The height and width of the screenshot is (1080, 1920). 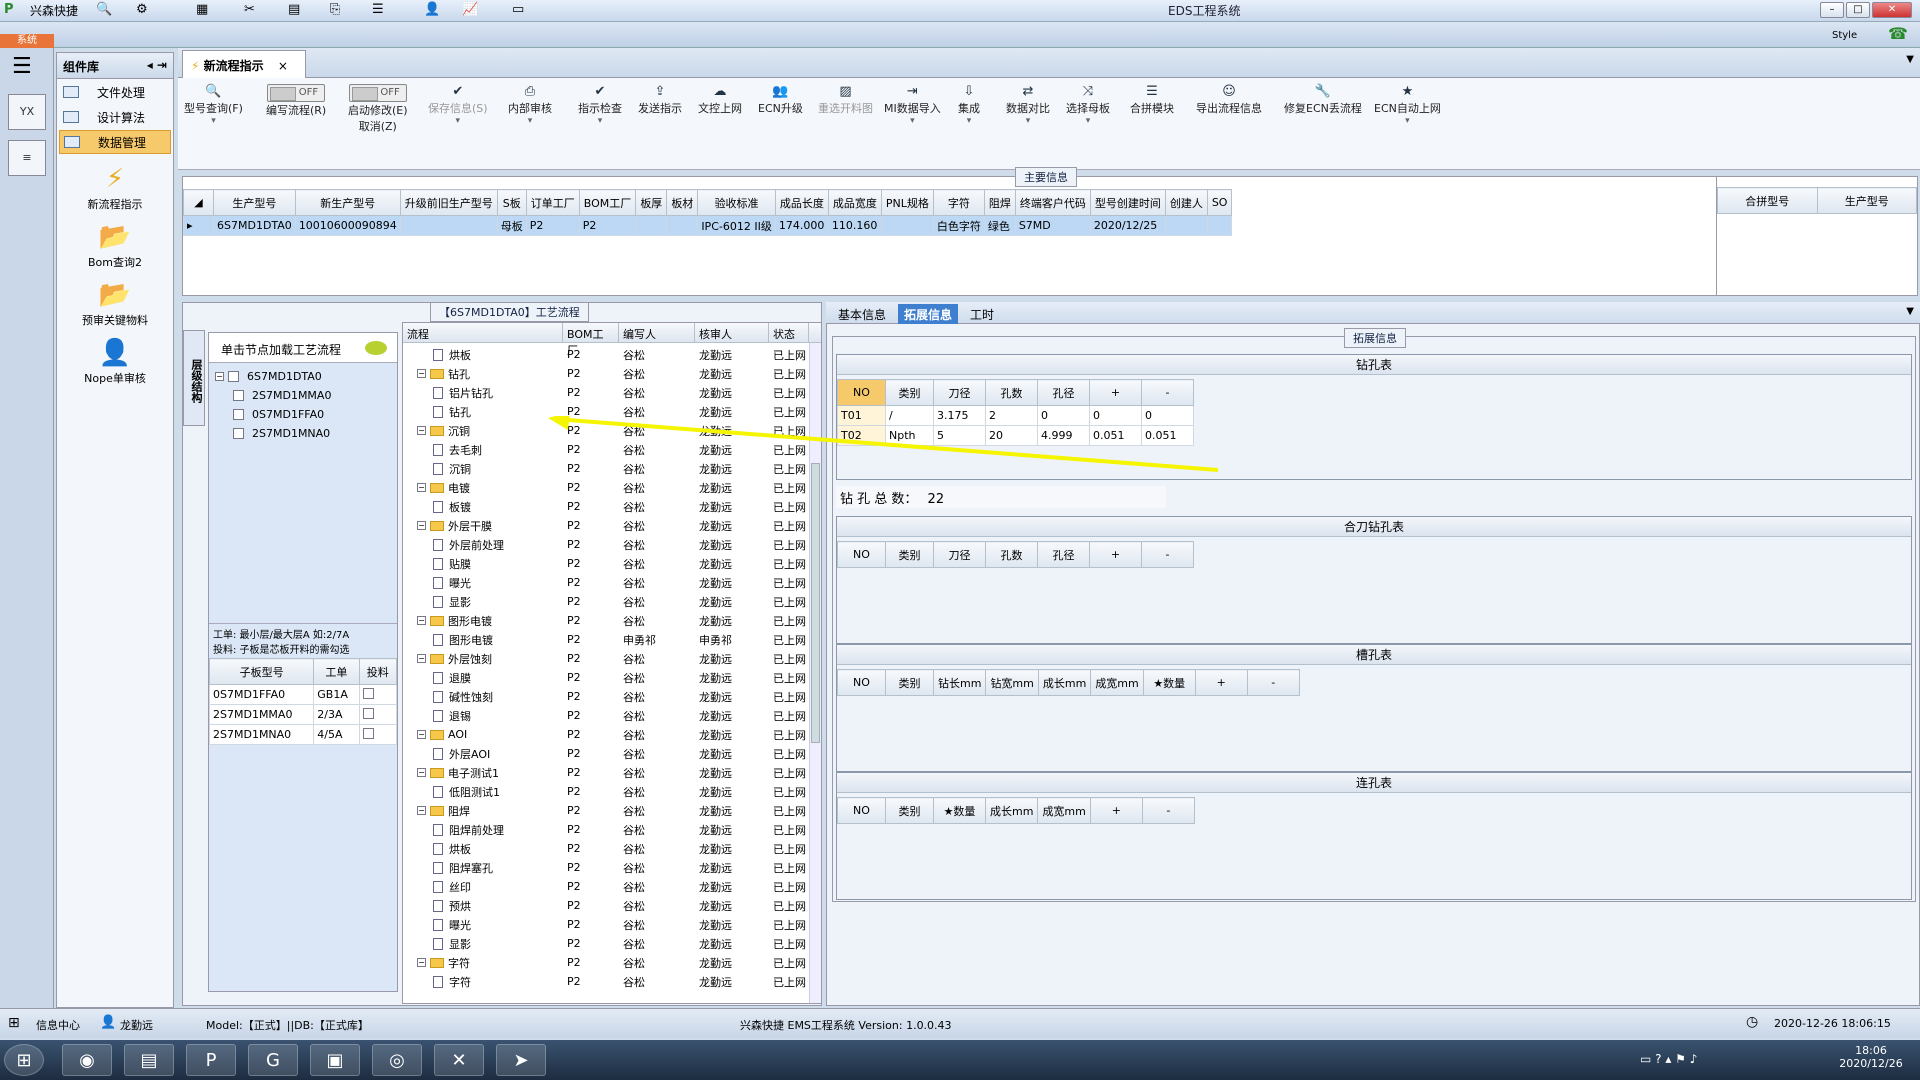 I want to click on flow-row: 字符 P2 谷松 龙勤远 已上网, so click(x=612, y=981).